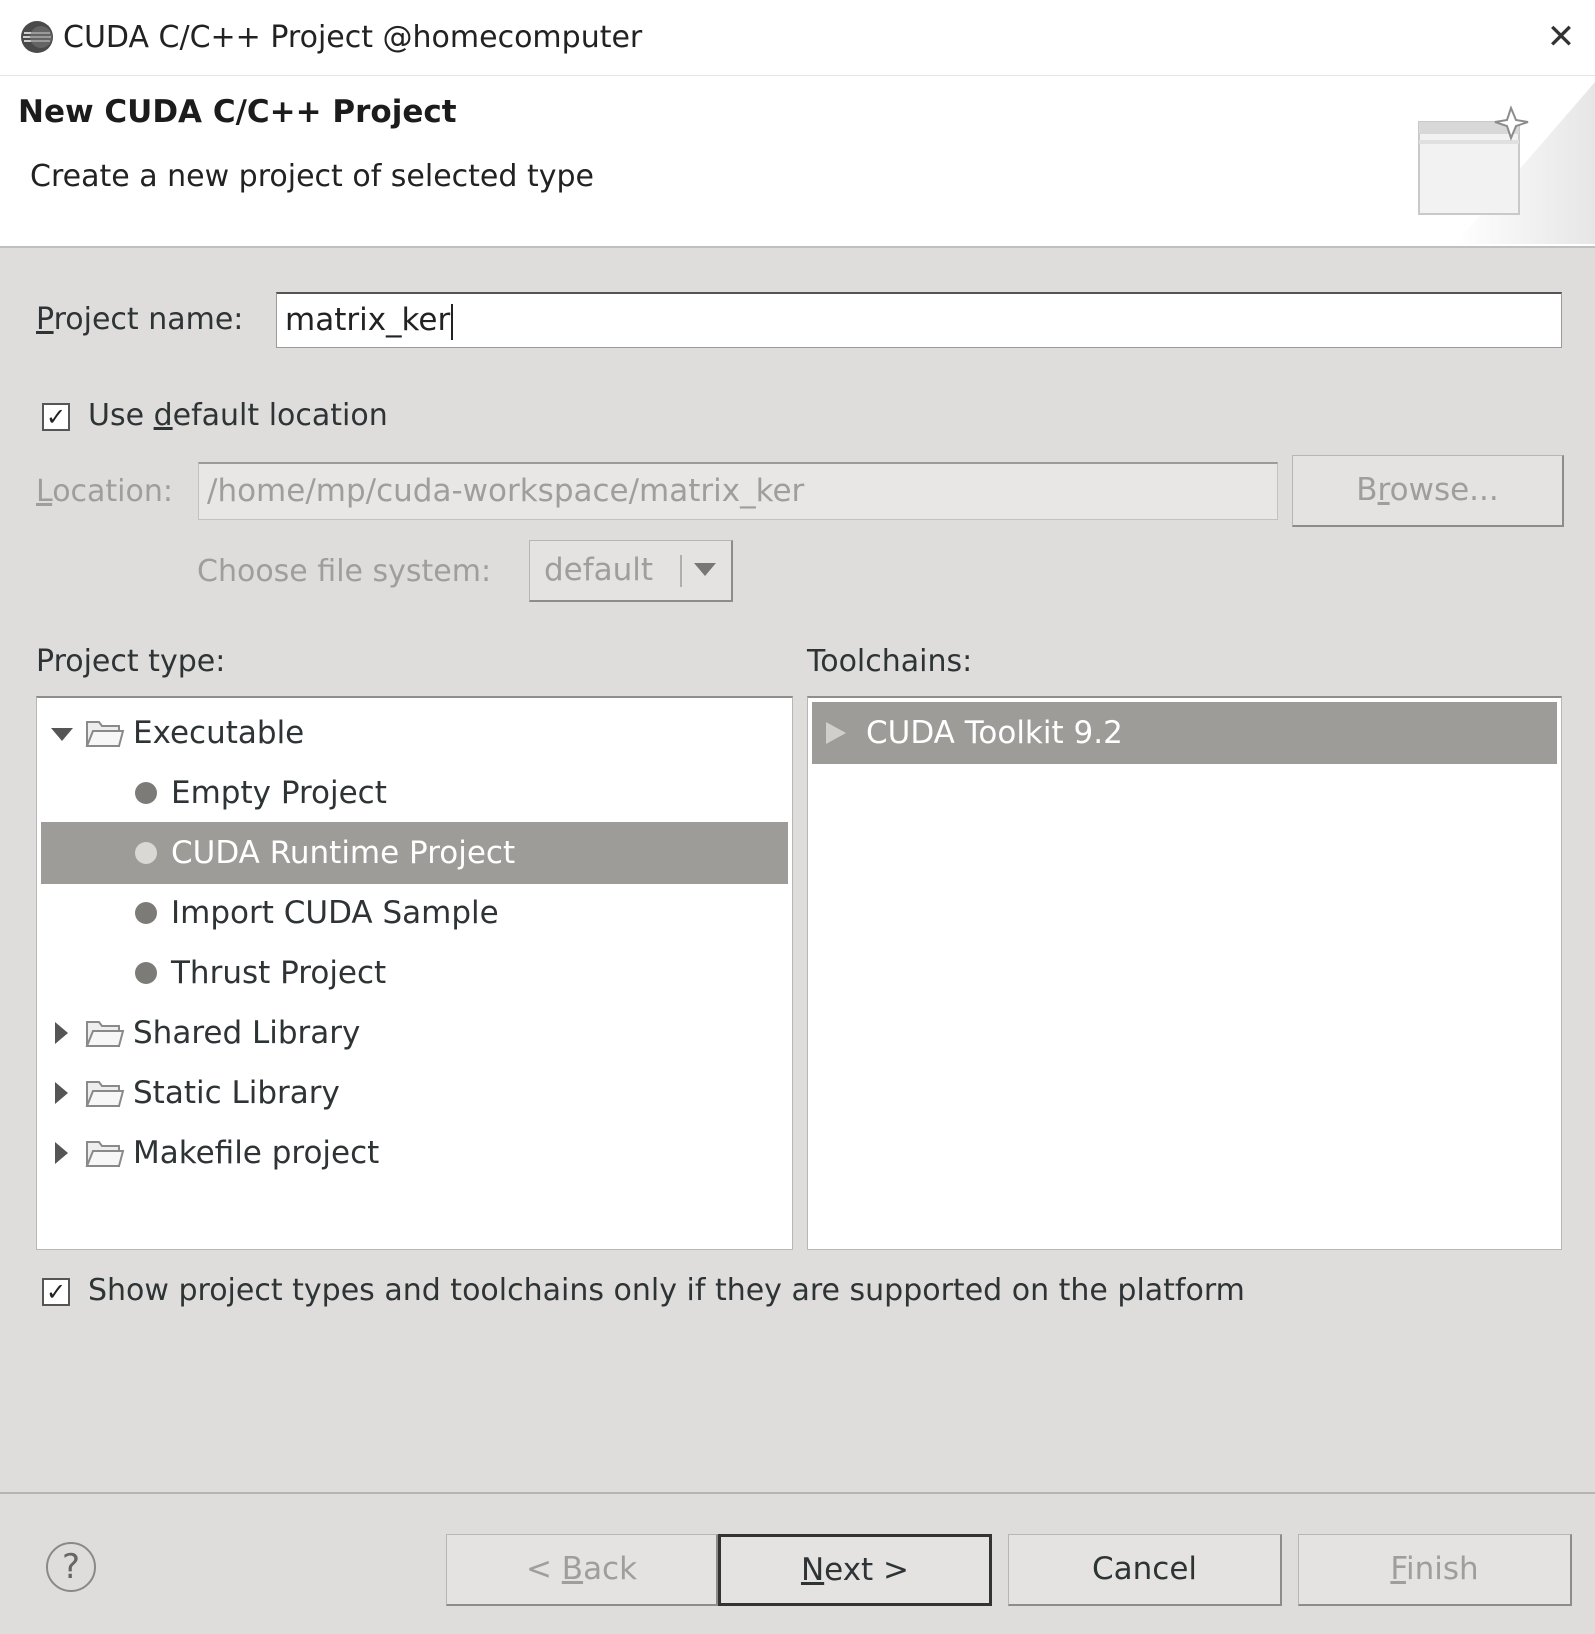  I want to click on tree-item-label: CUDA Runtime Project, so click(343, 853).